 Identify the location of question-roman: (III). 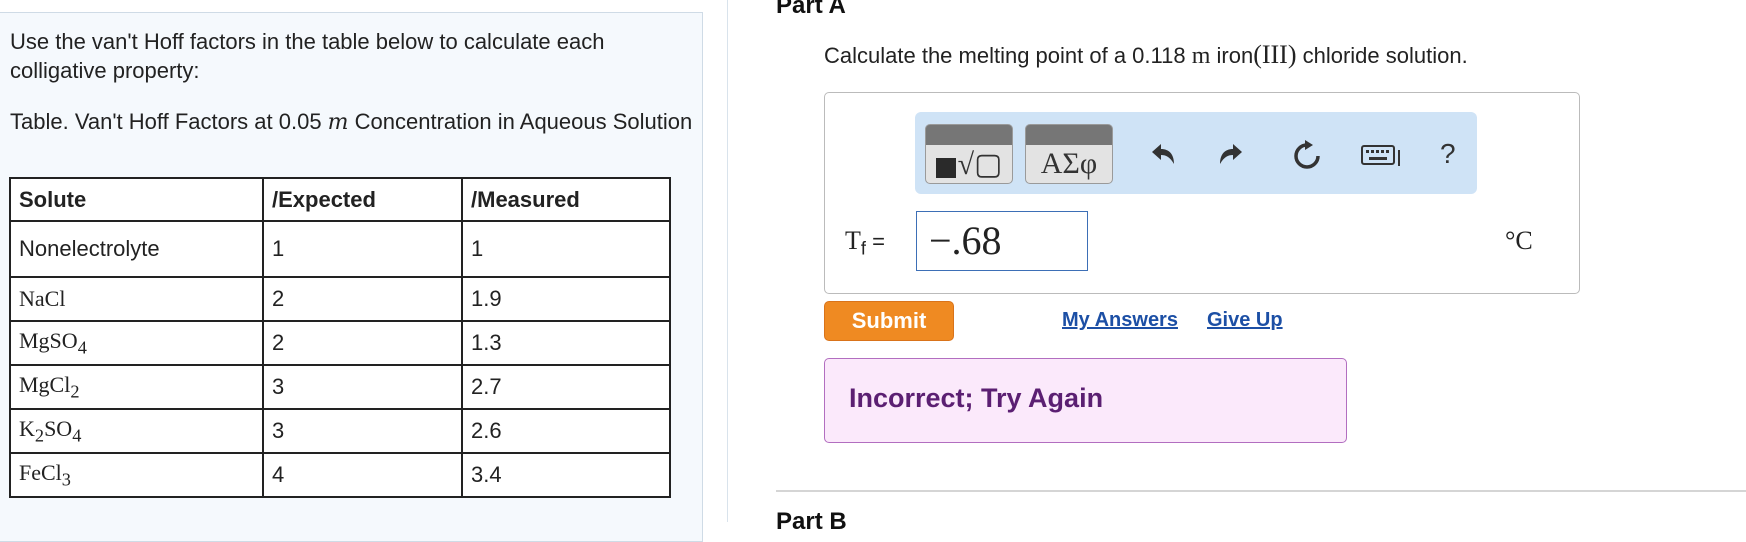
(1275, 54).